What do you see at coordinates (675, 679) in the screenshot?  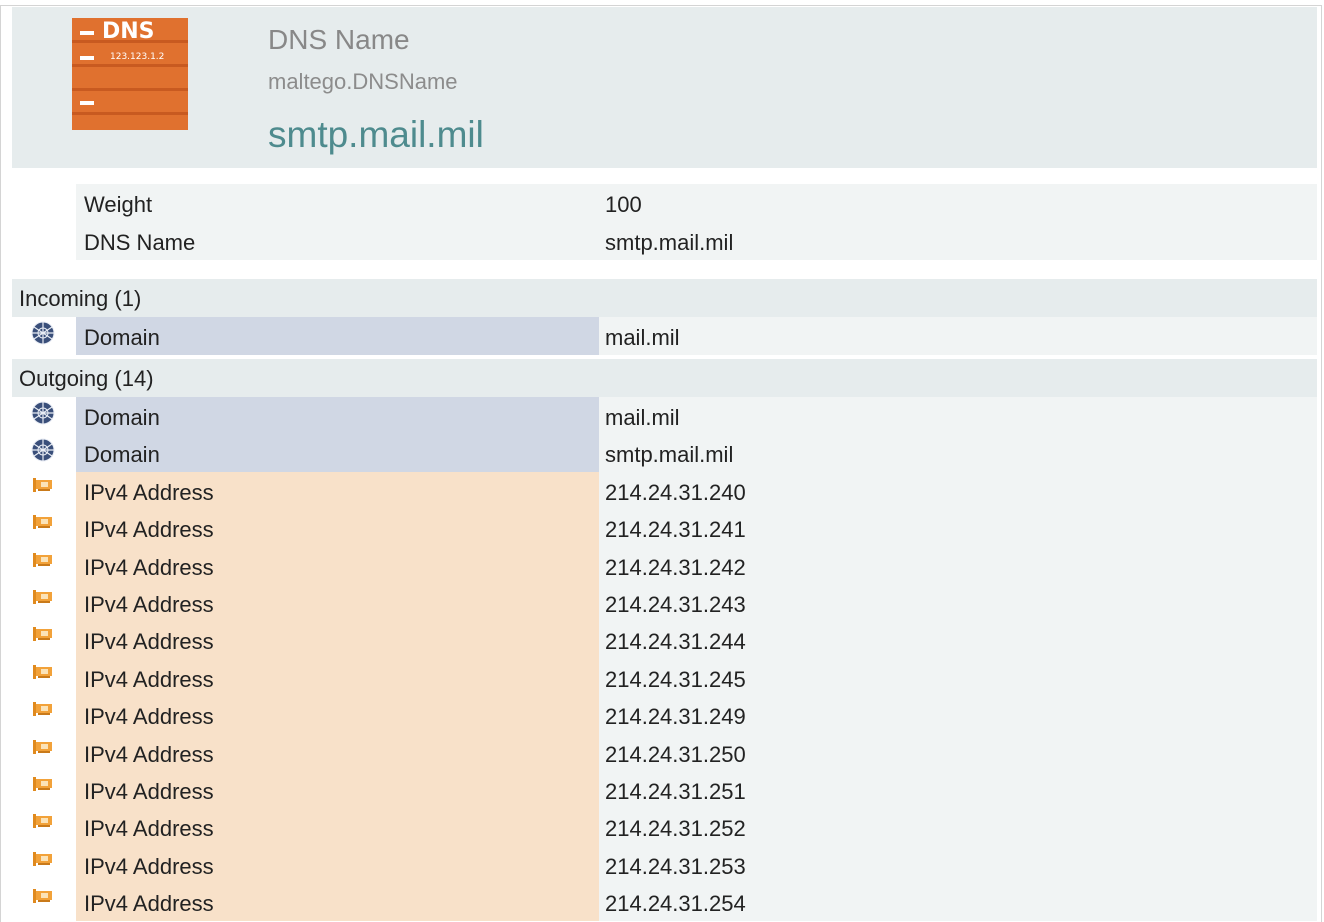 I see `link-value-label: 214.24.31.245` at bounding box center [675, 679].